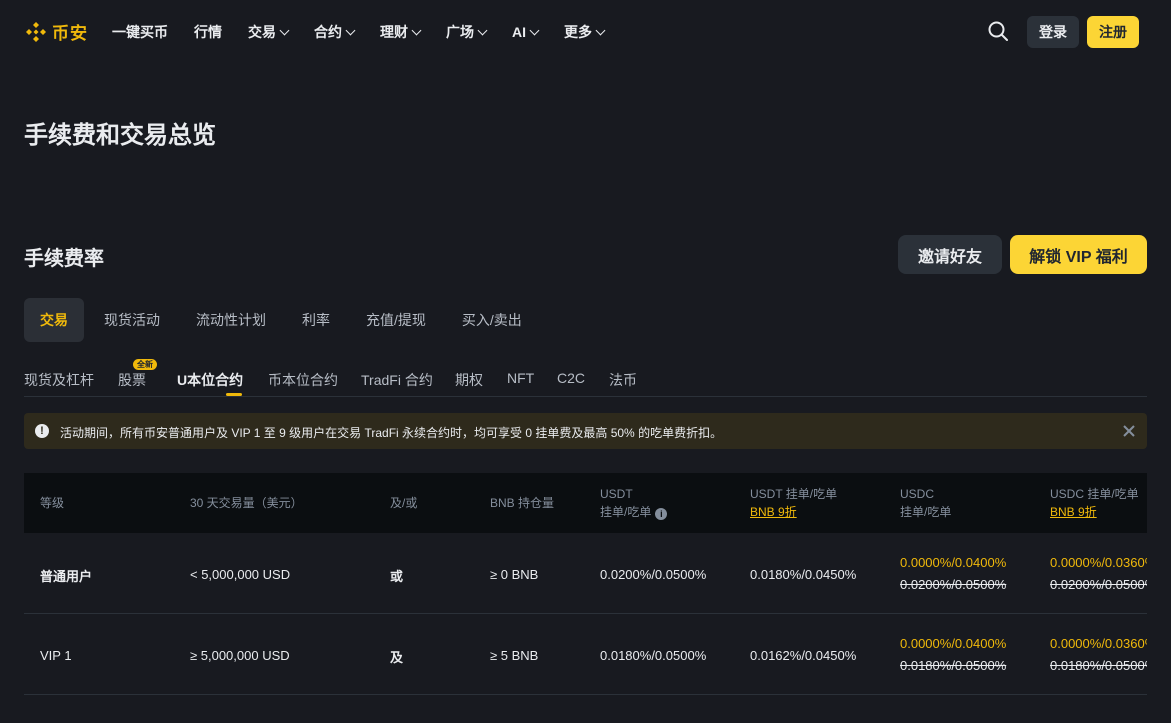 The image size is (1171, 723). I want to click on header-usdt-line2: 挂单/吃单 i, so click(634, 512).